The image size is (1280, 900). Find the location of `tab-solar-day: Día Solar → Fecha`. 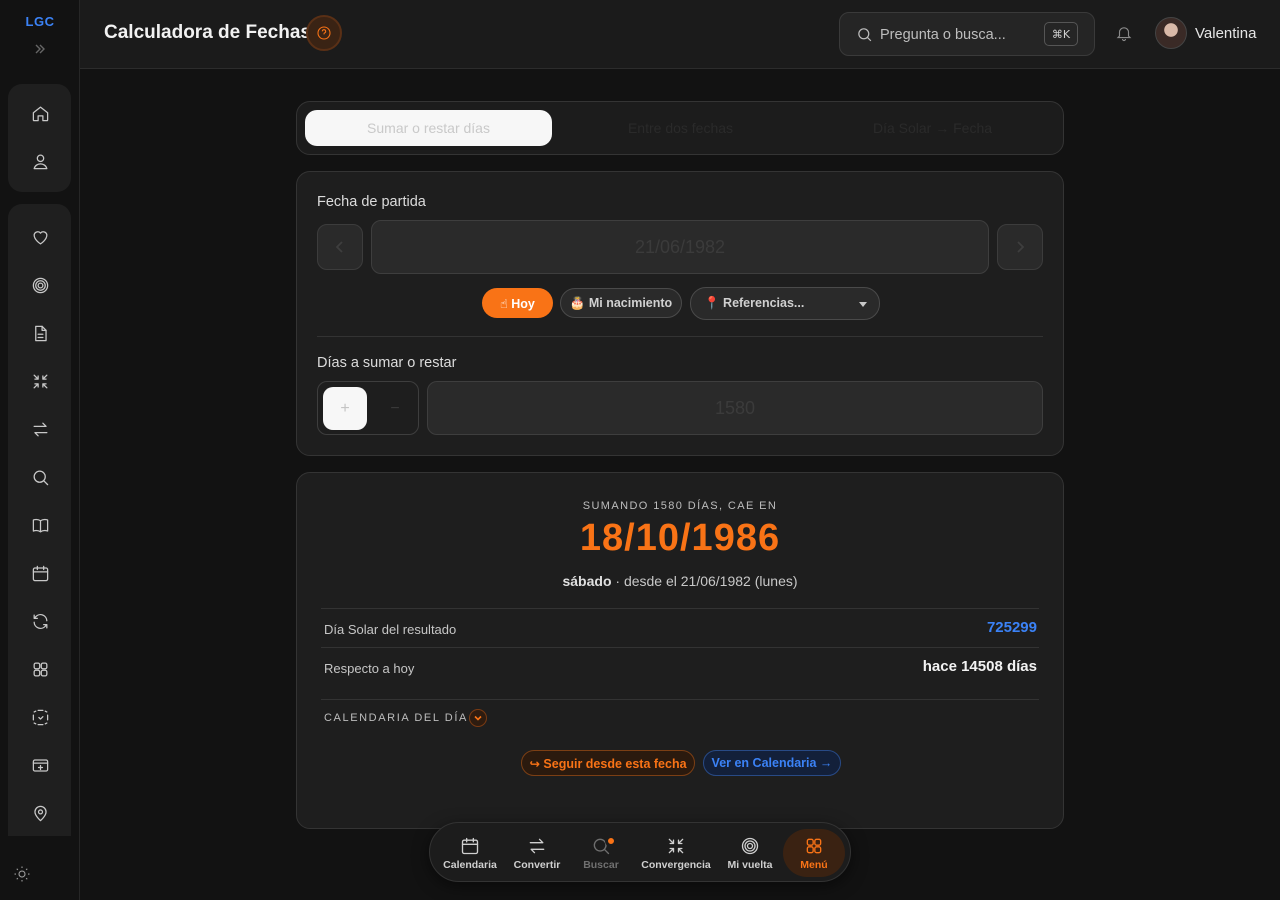

tab-solar-day: Día Solar → Fecha is located at coordinates (932, 128).